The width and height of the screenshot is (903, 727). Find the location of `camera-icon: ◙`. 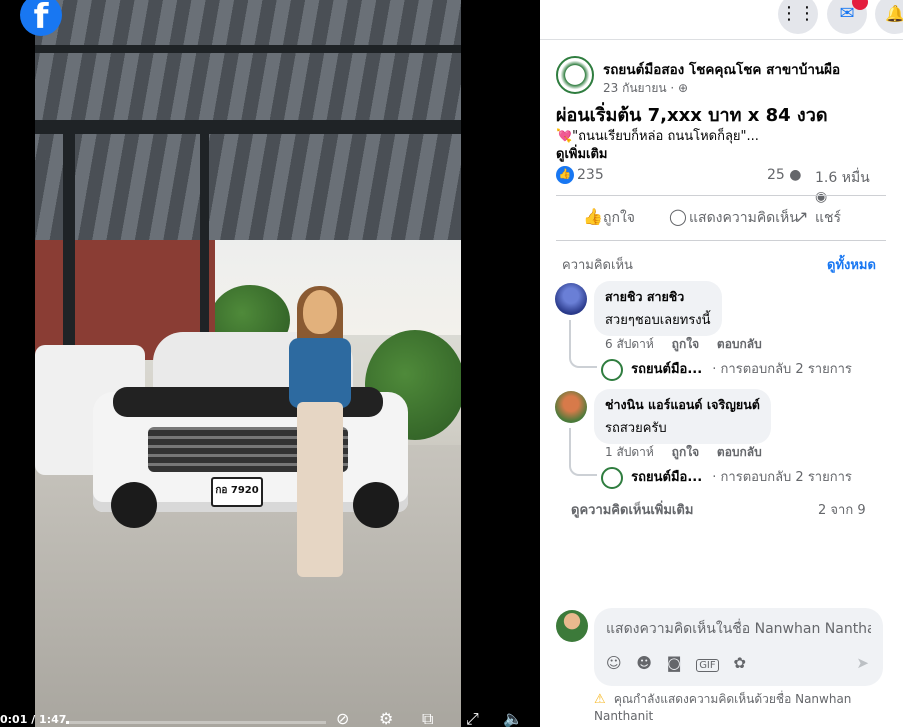

camera-icon: ◙ is located at coordinates (674, 663).